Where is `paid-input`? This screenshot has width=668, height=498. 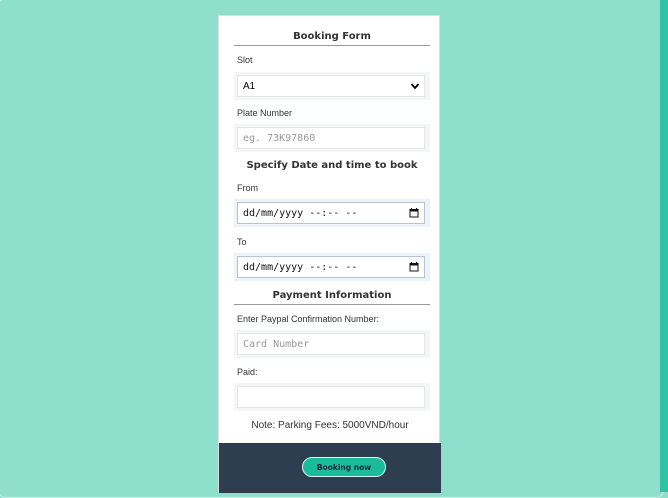 paid-input is located at coordinates (331, 397).